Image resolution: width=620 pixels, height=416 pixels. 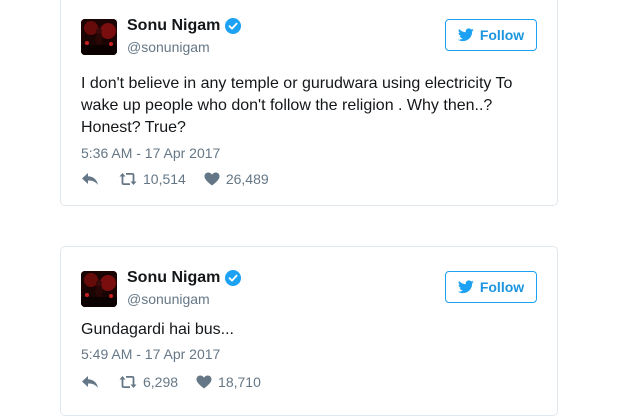 What do you see at coordinates (161, 382) in the screenshot?
I see `retweet-count: 6,298` at bounding box center [161, 382].